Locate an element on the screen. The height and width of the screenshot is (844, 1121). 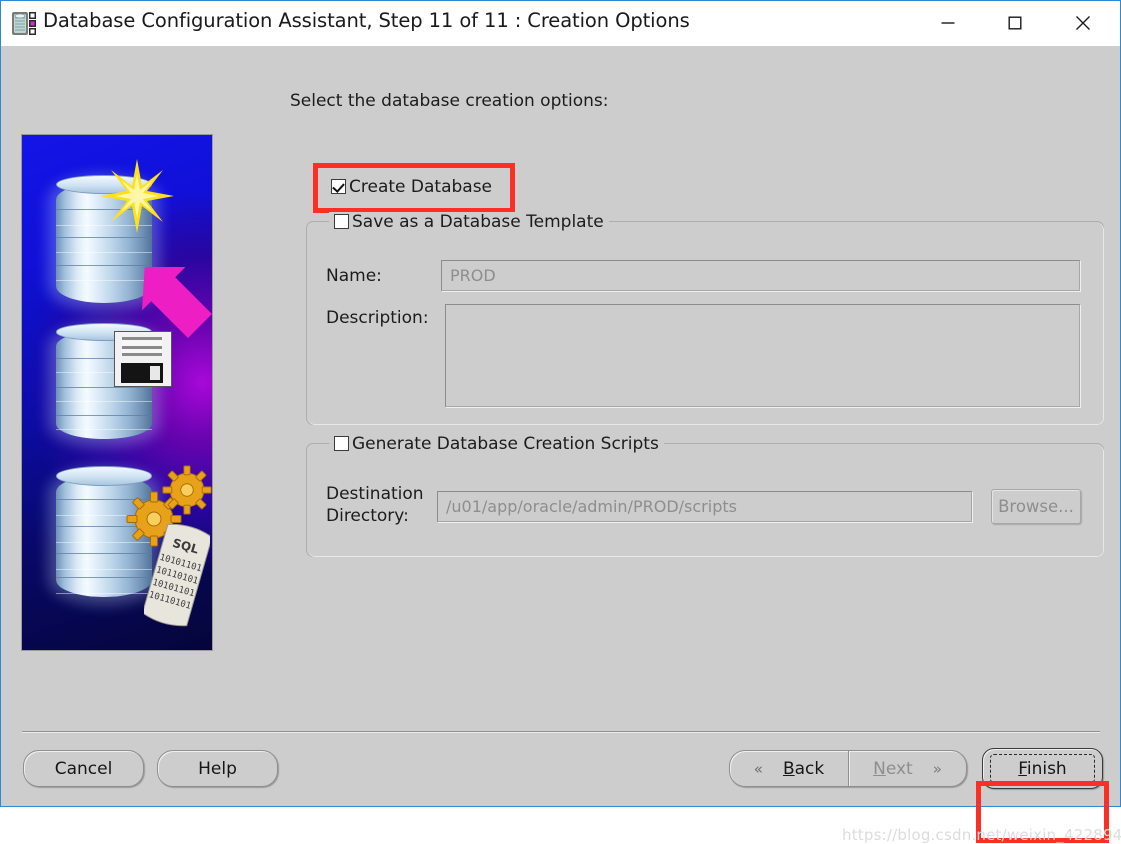
page-title: Select the database creation options: is located at coordinates (449, 101).